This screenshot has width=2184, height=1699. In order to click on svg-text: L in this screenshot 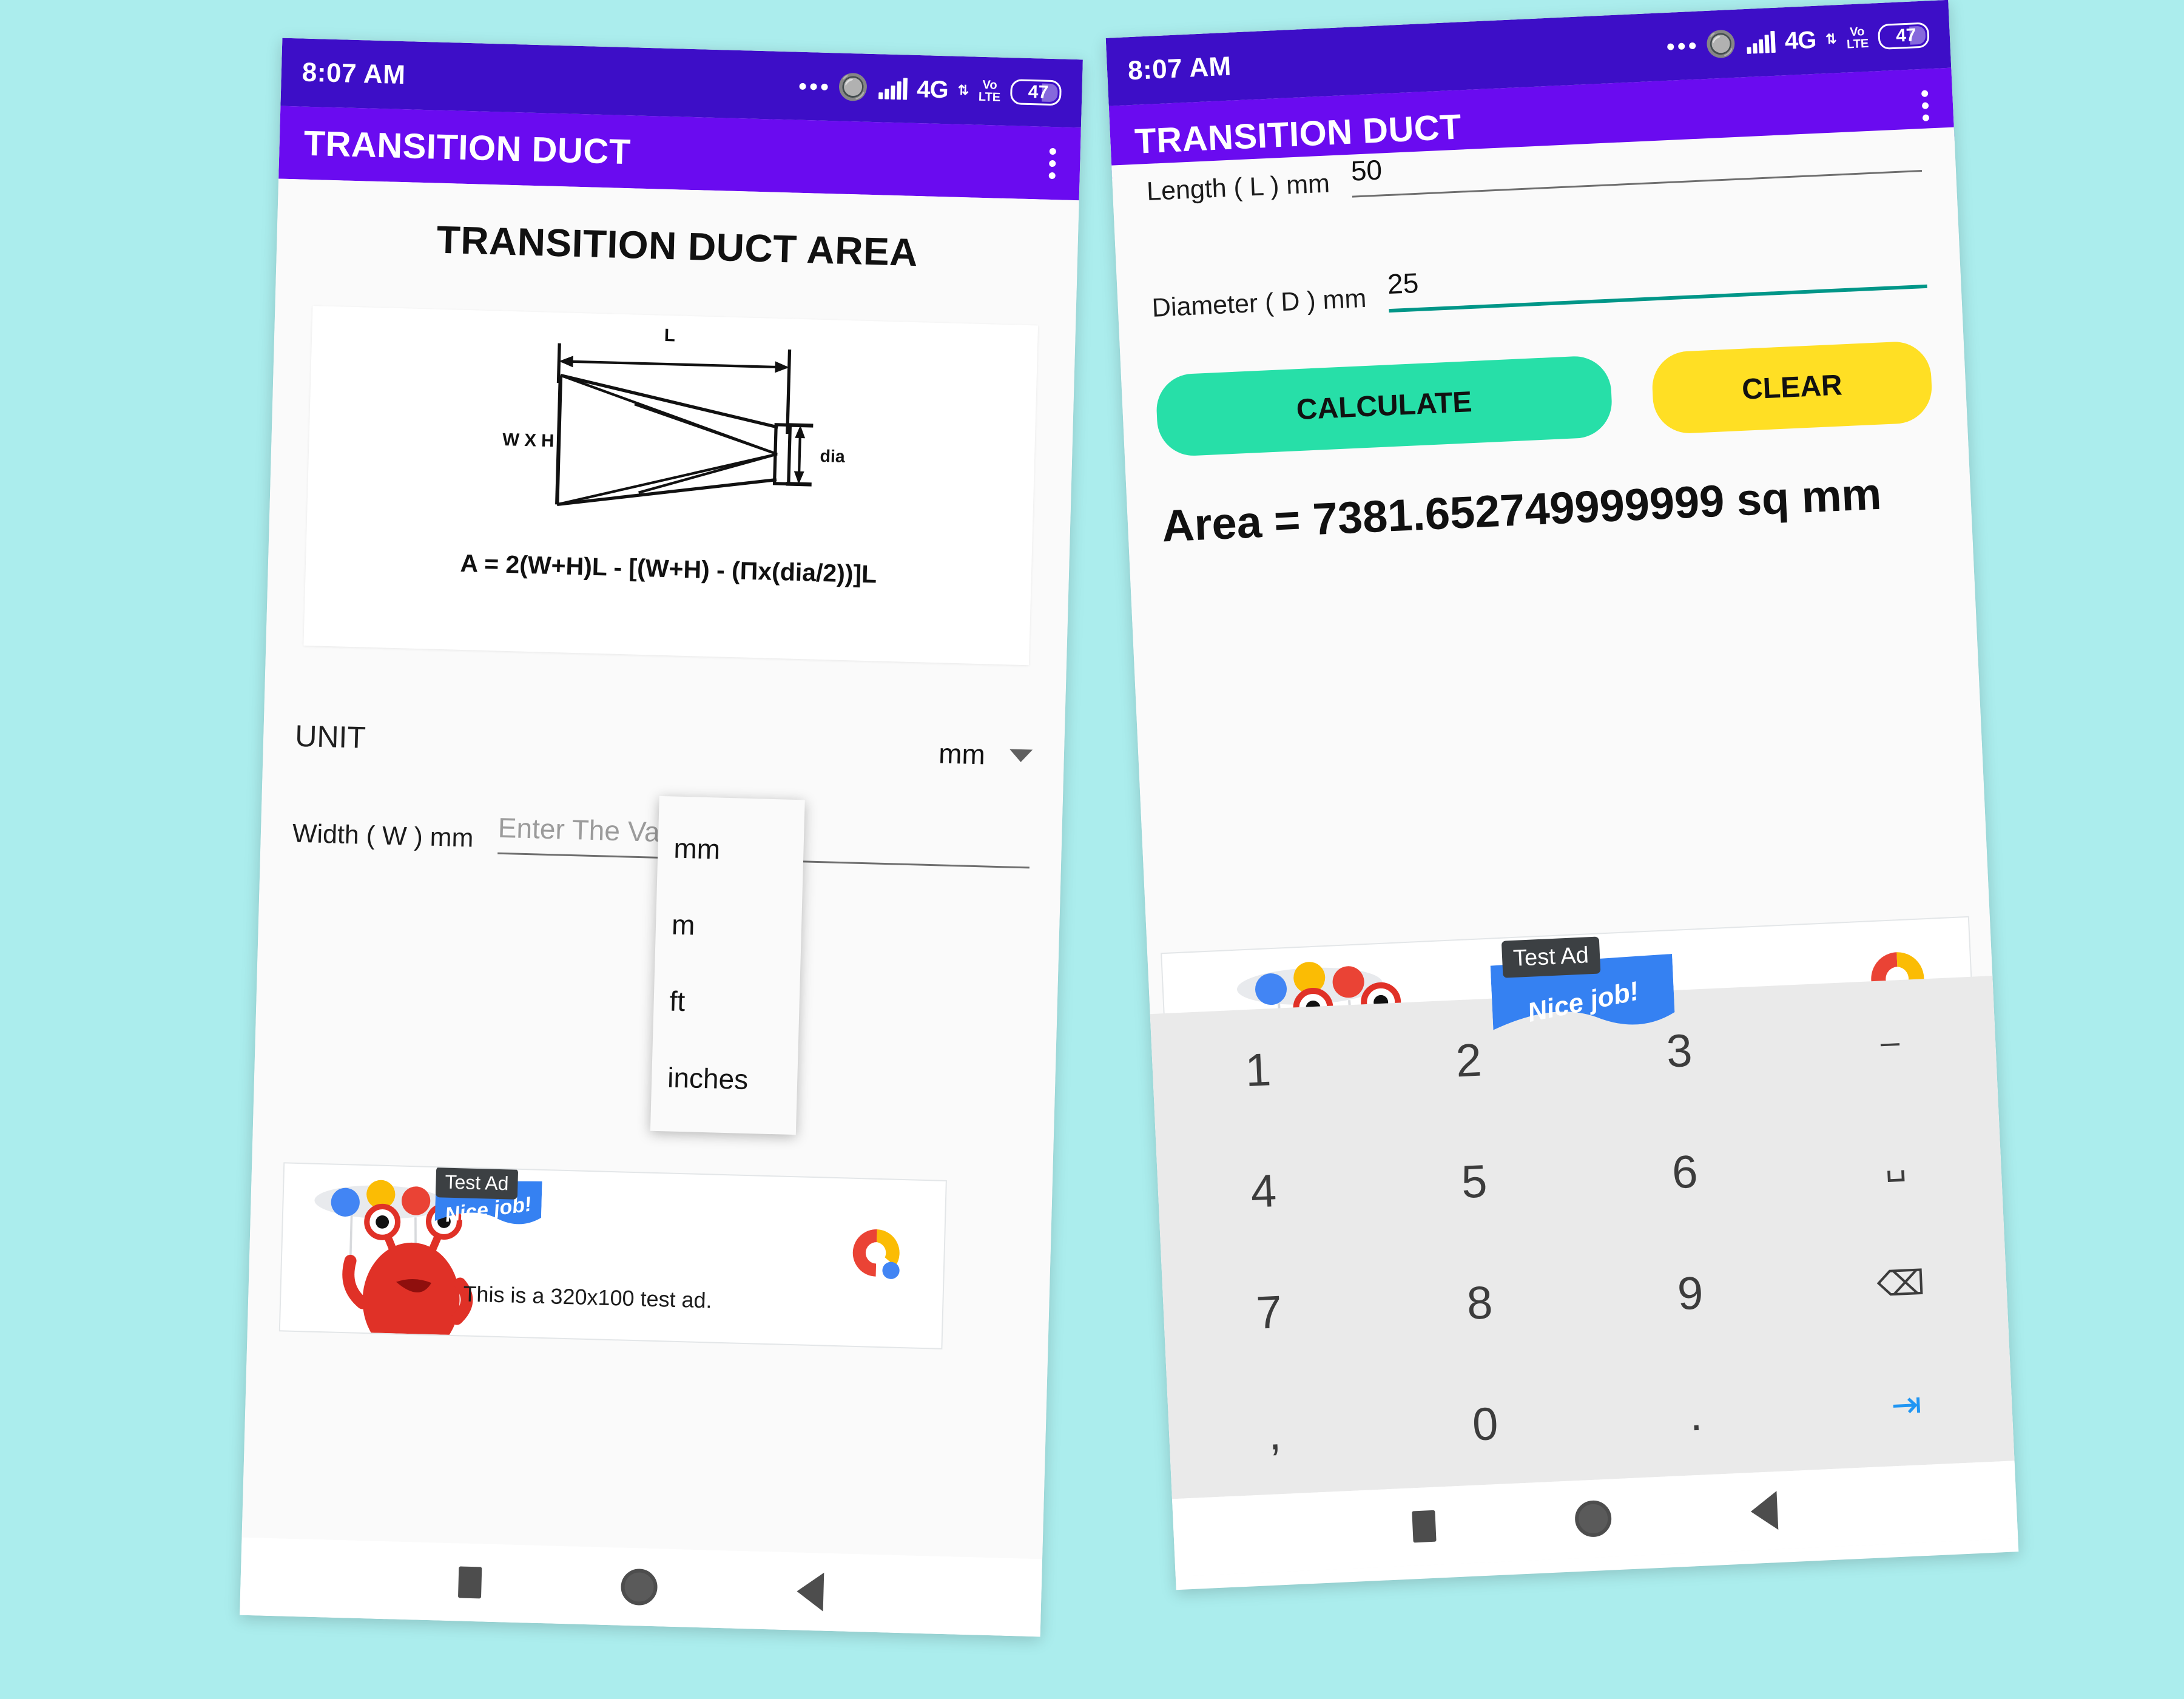, I will do `click(669, 335)`.